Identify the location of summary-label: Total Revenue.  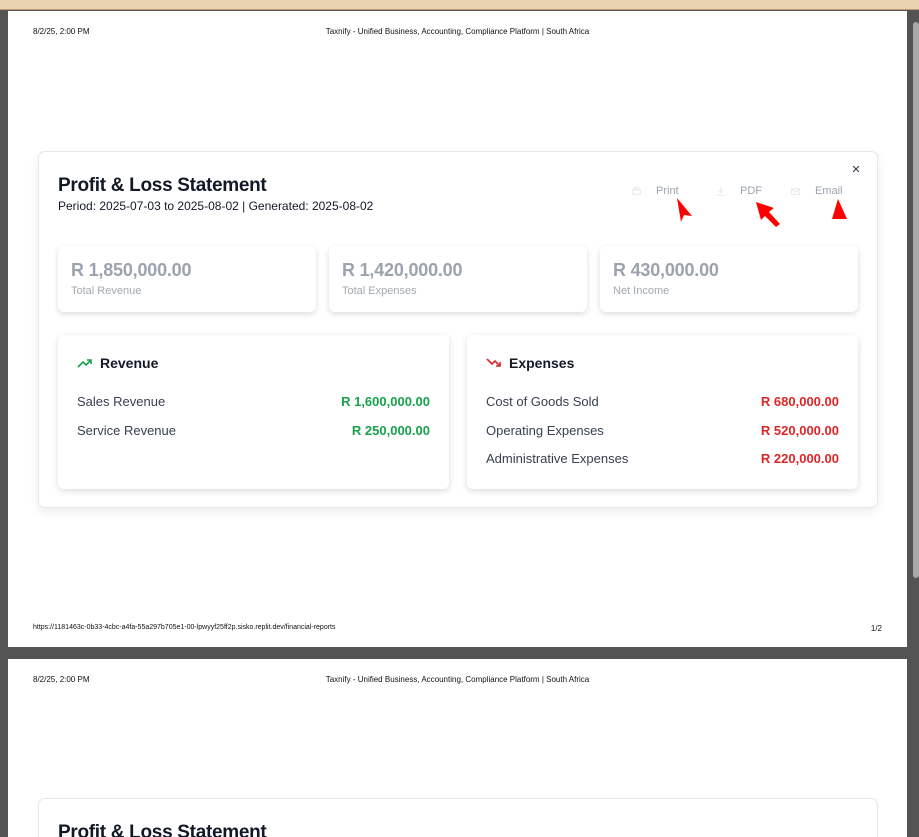
(106, 291).